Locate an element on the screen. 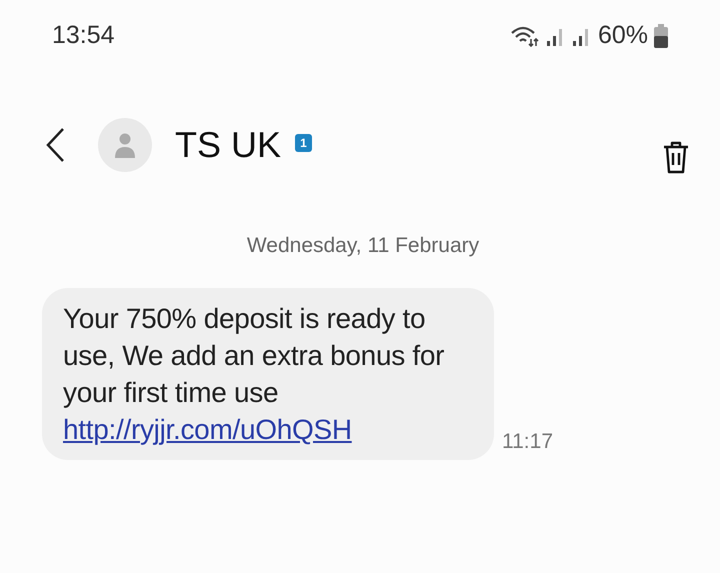 The width and height of the screenshot is (720, 573). battery-icon is located at coordinates (661, 36).